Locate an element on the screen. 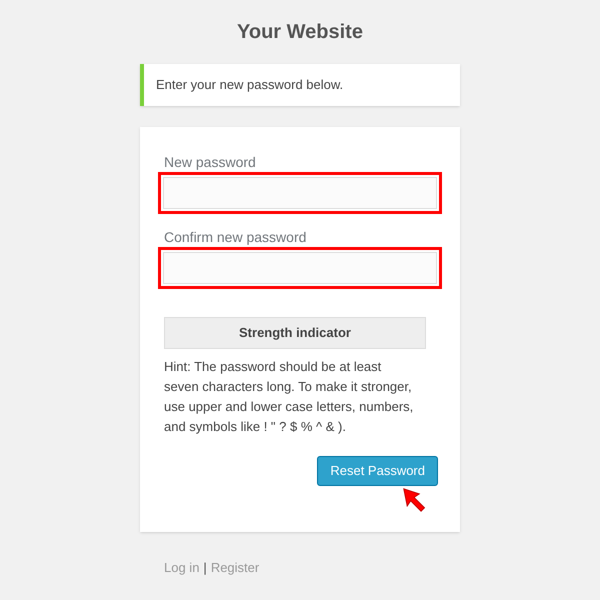 The height and width of the screenshot is (600, 600). register-link: Register is located at coordinates (235, 568).